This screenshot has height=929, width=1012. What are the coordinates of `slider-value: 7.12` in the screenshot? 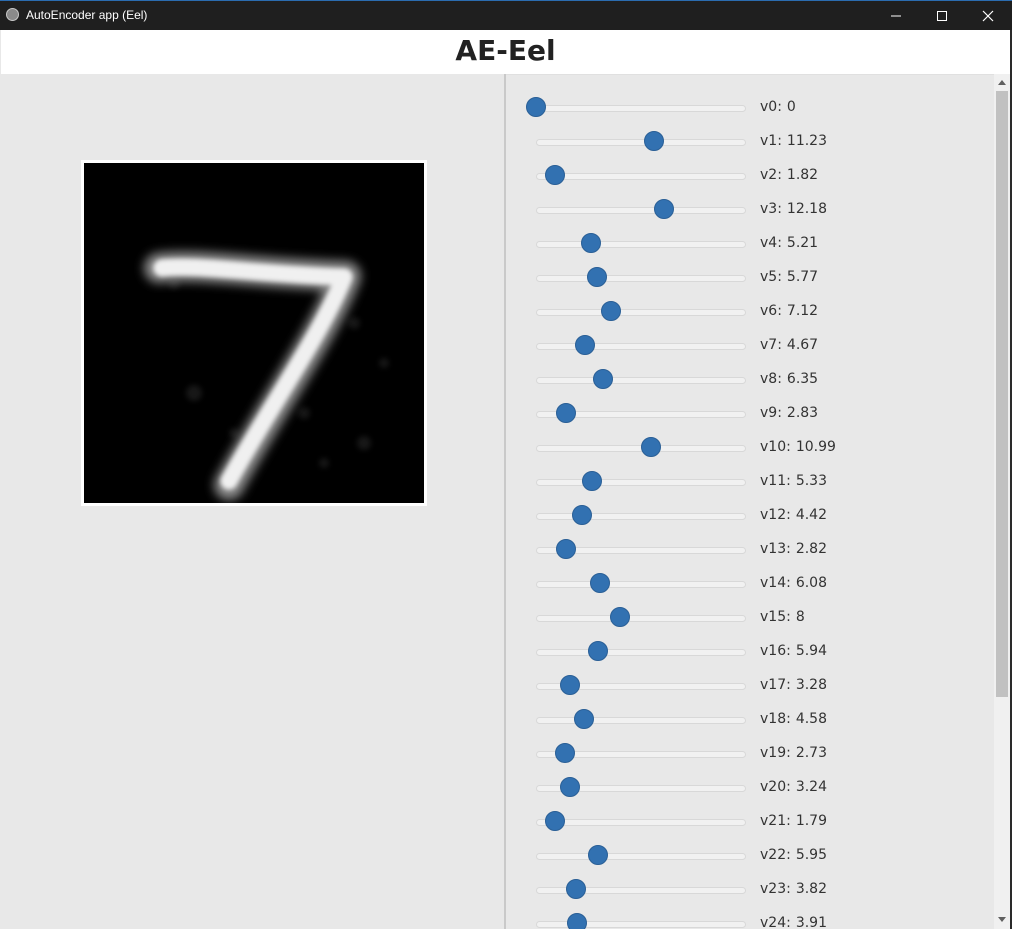 It's located at (802, 311).